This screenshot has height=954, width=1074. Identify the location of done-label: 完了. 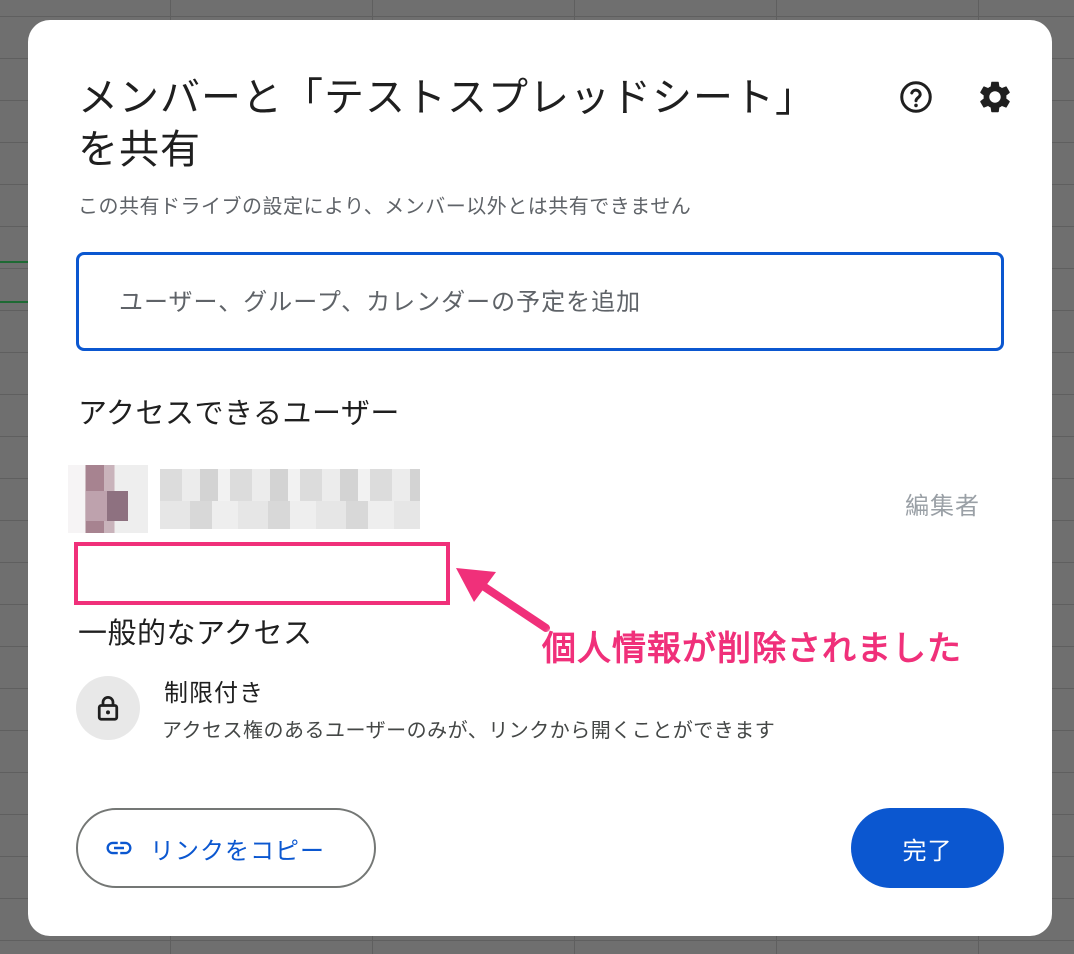
(927, 850).